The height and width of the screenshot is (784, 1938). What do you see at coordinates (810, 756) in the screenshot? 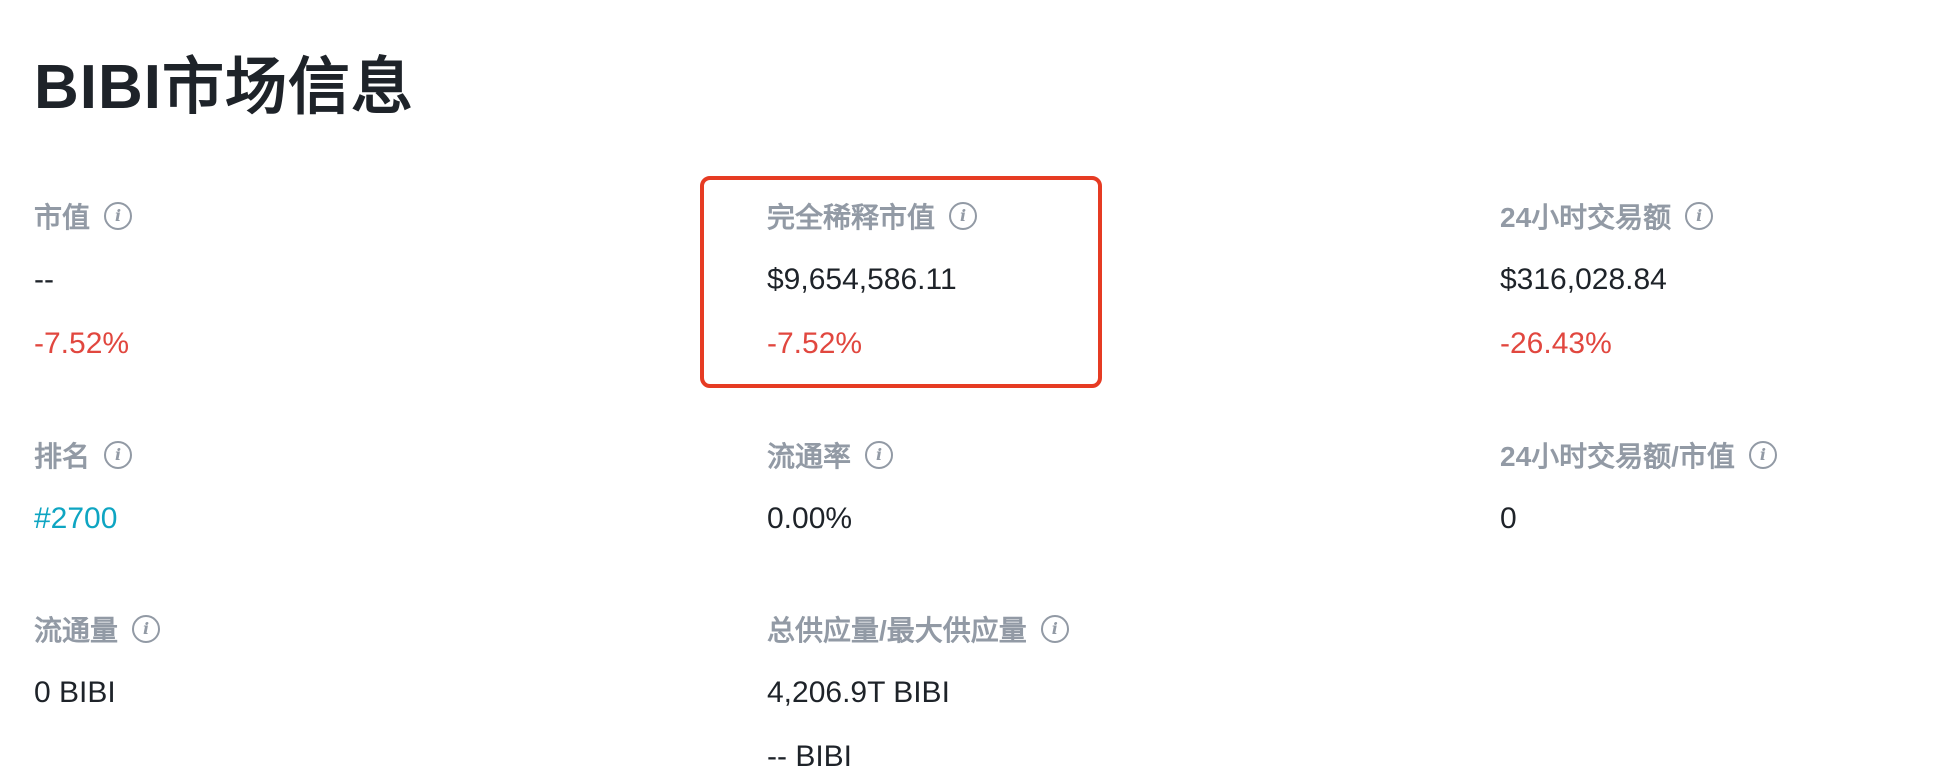
I see `max-supply-value: -- BIBI` at bounding box center [810, 756].